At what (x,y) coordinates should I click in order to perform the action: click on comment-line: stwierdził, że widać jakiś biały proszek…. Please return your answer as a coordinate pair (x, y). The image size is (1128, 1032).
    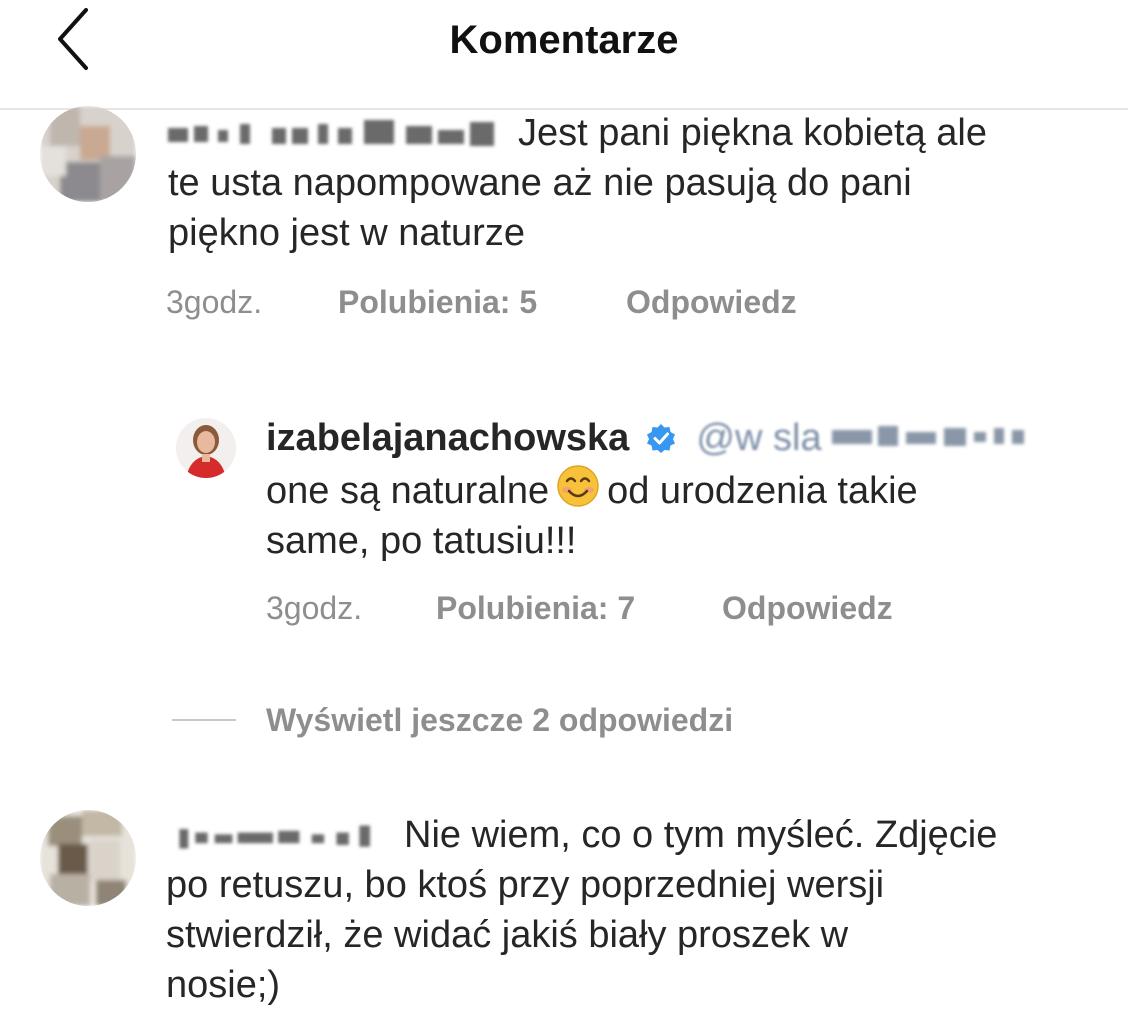
    Looking at the image, I should click on (507, 935).